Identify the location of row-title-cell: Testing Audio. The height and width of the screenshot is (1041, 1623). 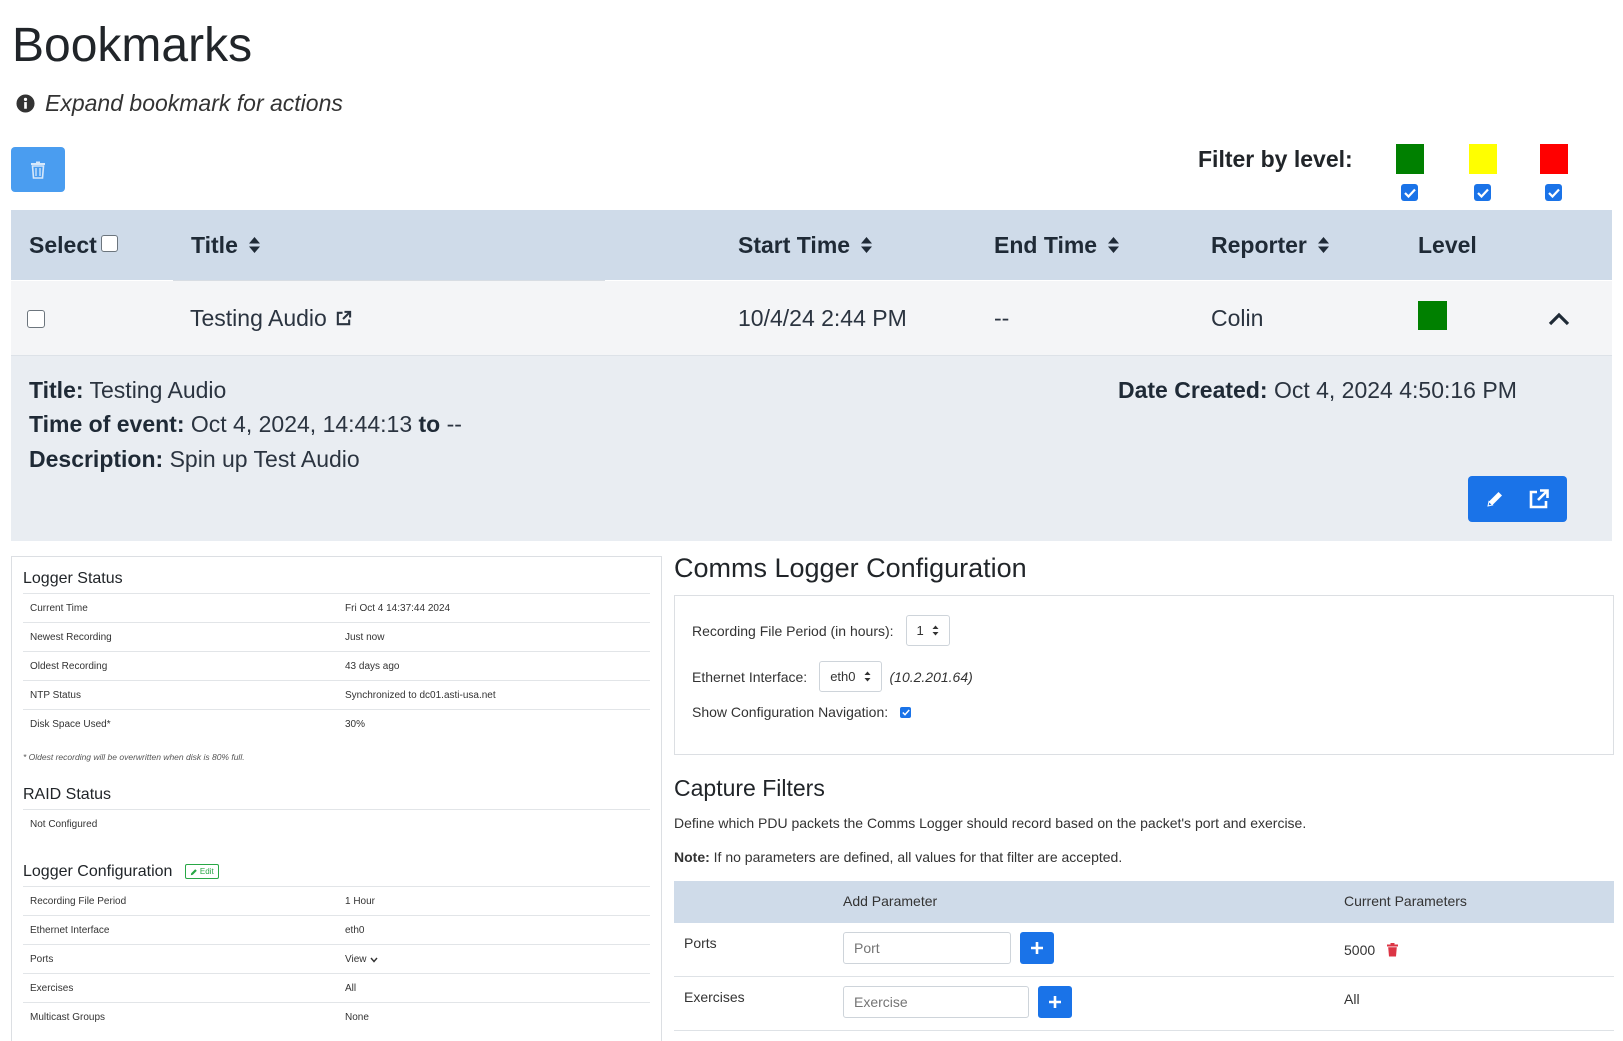
(271, 318).